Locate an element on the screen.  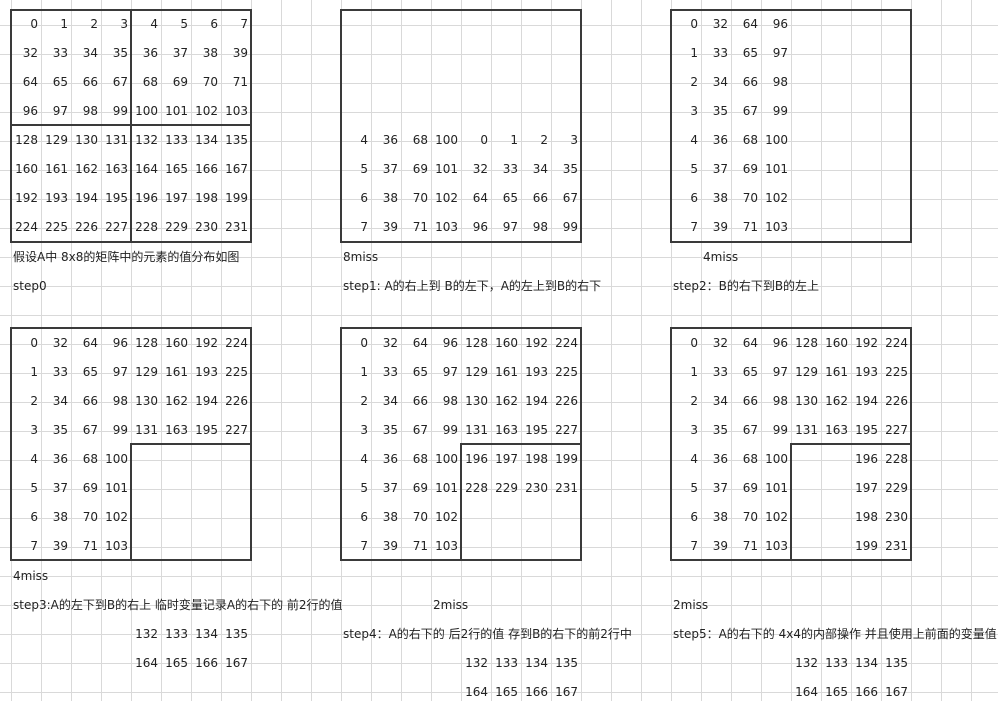
temp-value-cell: 135 is located at coordinates (896, 663).